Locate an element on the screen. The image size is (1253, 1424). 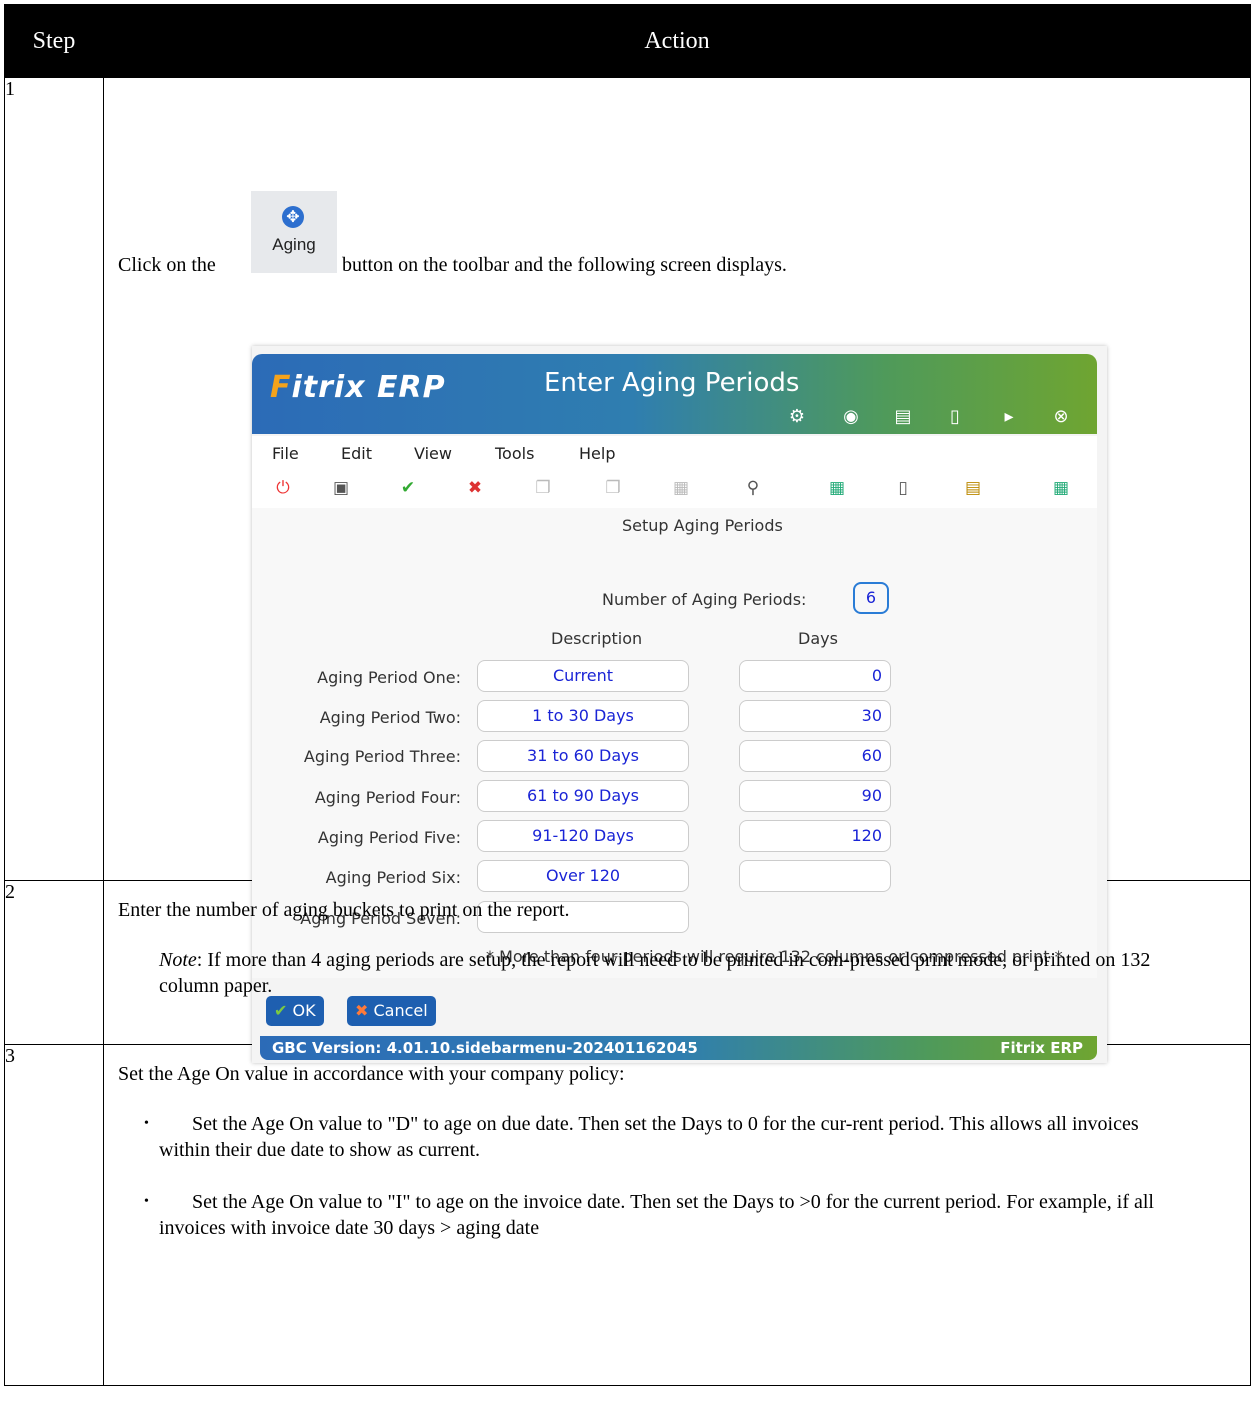
tool-bar: ⏻ ▣ ✔ ✖ ❐ ❐ ▦ ⚲ ▦ ▯ ▤ ▦ is located at coordinates (674, 488).